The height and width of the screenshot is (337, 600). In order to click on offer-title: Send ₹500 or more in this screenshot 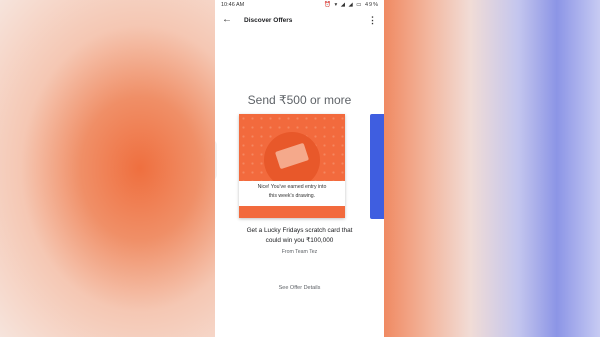, I will do `click(299, 100)`.